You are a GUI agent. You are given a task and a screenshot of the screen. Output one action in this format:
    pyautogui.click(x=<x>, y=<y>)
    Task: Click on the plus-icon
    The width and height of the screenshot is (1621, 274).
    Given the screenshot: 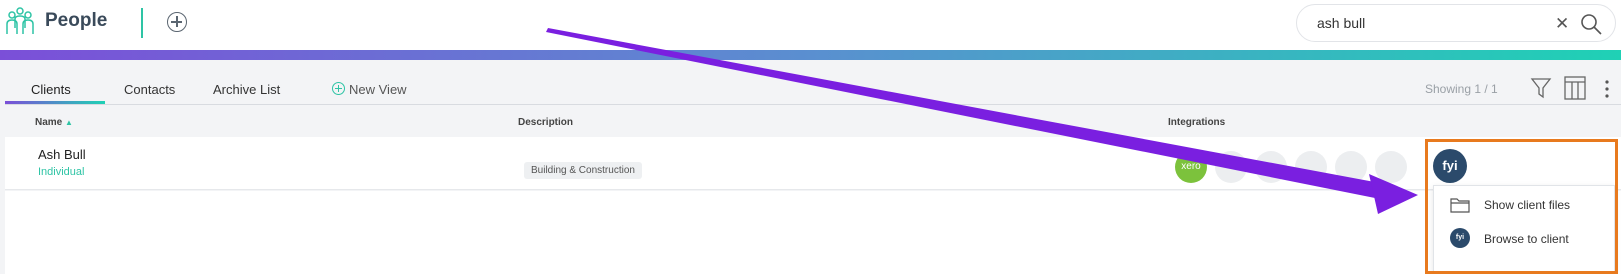 What is the action you would take?
    pyautogui.click(x=338, y=88)
    